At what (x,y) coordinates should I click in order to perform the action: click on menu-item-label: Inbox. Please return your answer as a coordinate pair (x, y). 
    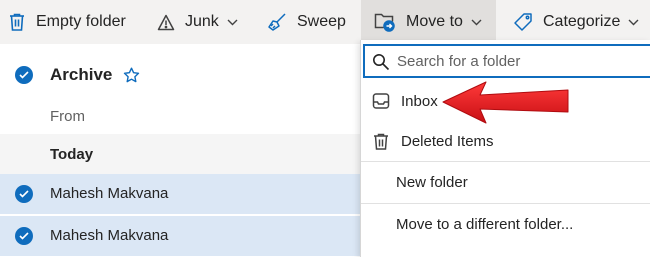
    Looking at the image, I should click on (419, 101).